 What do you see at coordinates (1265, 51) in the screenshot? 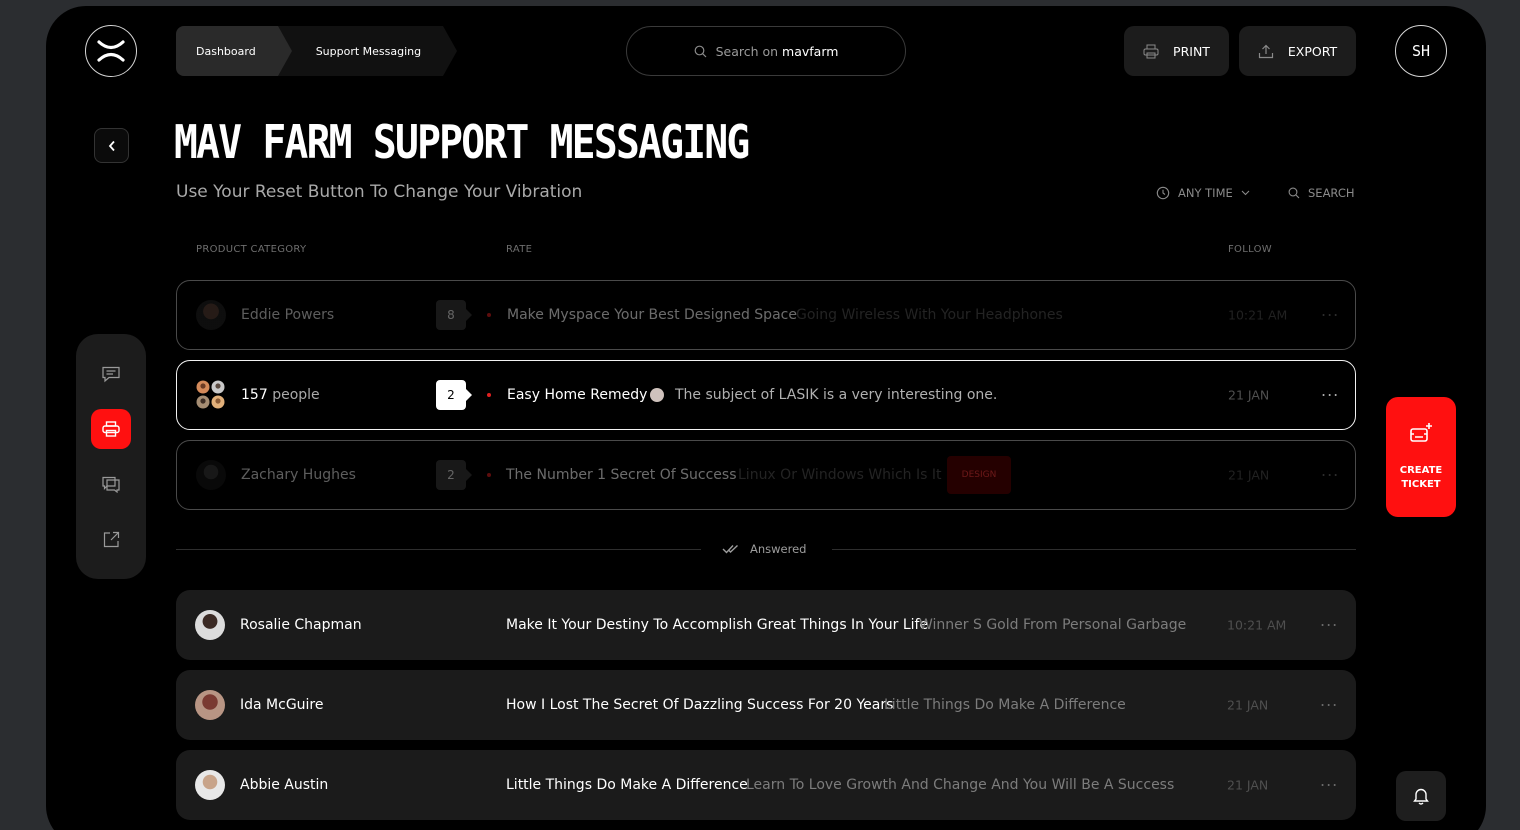
I see `export-icon` at bounding box center [1265, 51].